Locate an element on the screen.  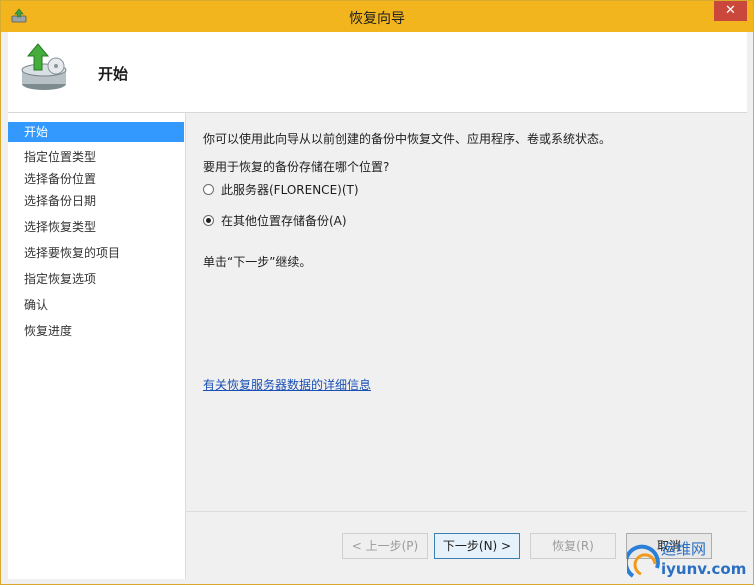
close-button: ✕ is located at coordinates (730, 11).